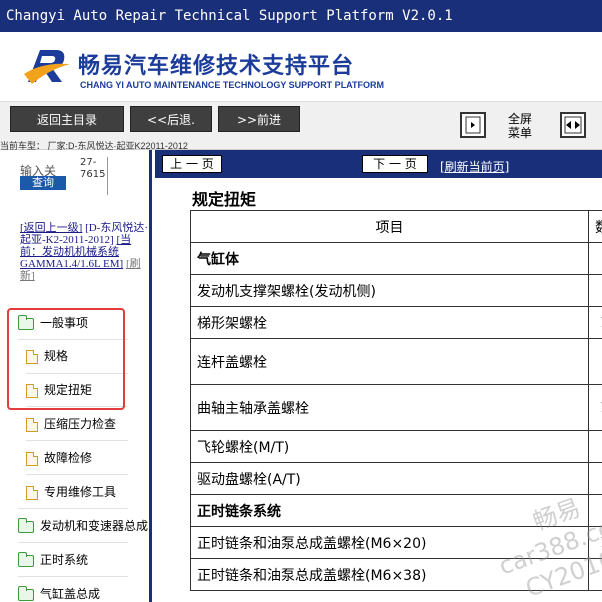  Describe the element at coordinates (216, 66) in the screenshot. I see `banner-title: 畅易汽车维修技术支持平台` at that location.